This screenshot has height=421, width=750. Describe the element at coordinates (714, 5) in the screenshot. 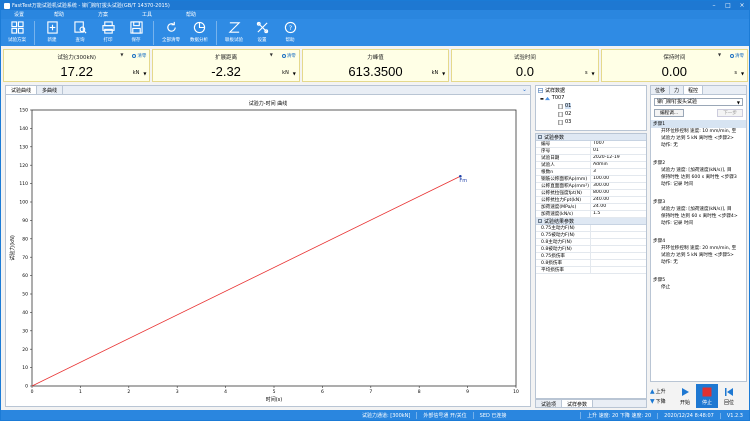

I see `minimize-icon: –` at that location.